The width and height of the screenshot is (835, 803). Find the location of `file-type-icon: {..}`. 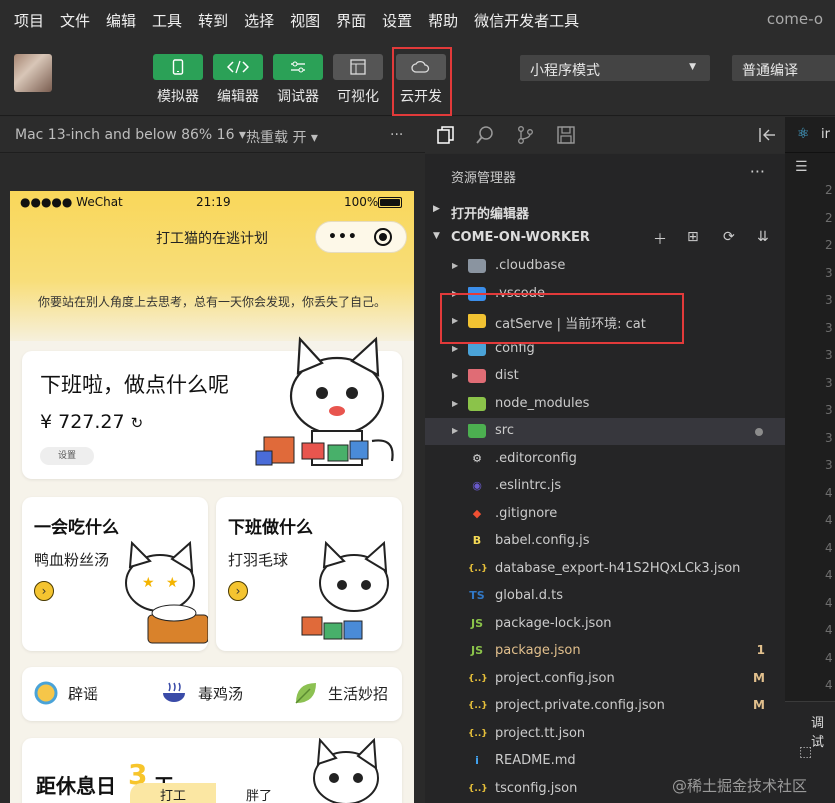

file-type-icon: {..} is located at coordinates (478, 706).